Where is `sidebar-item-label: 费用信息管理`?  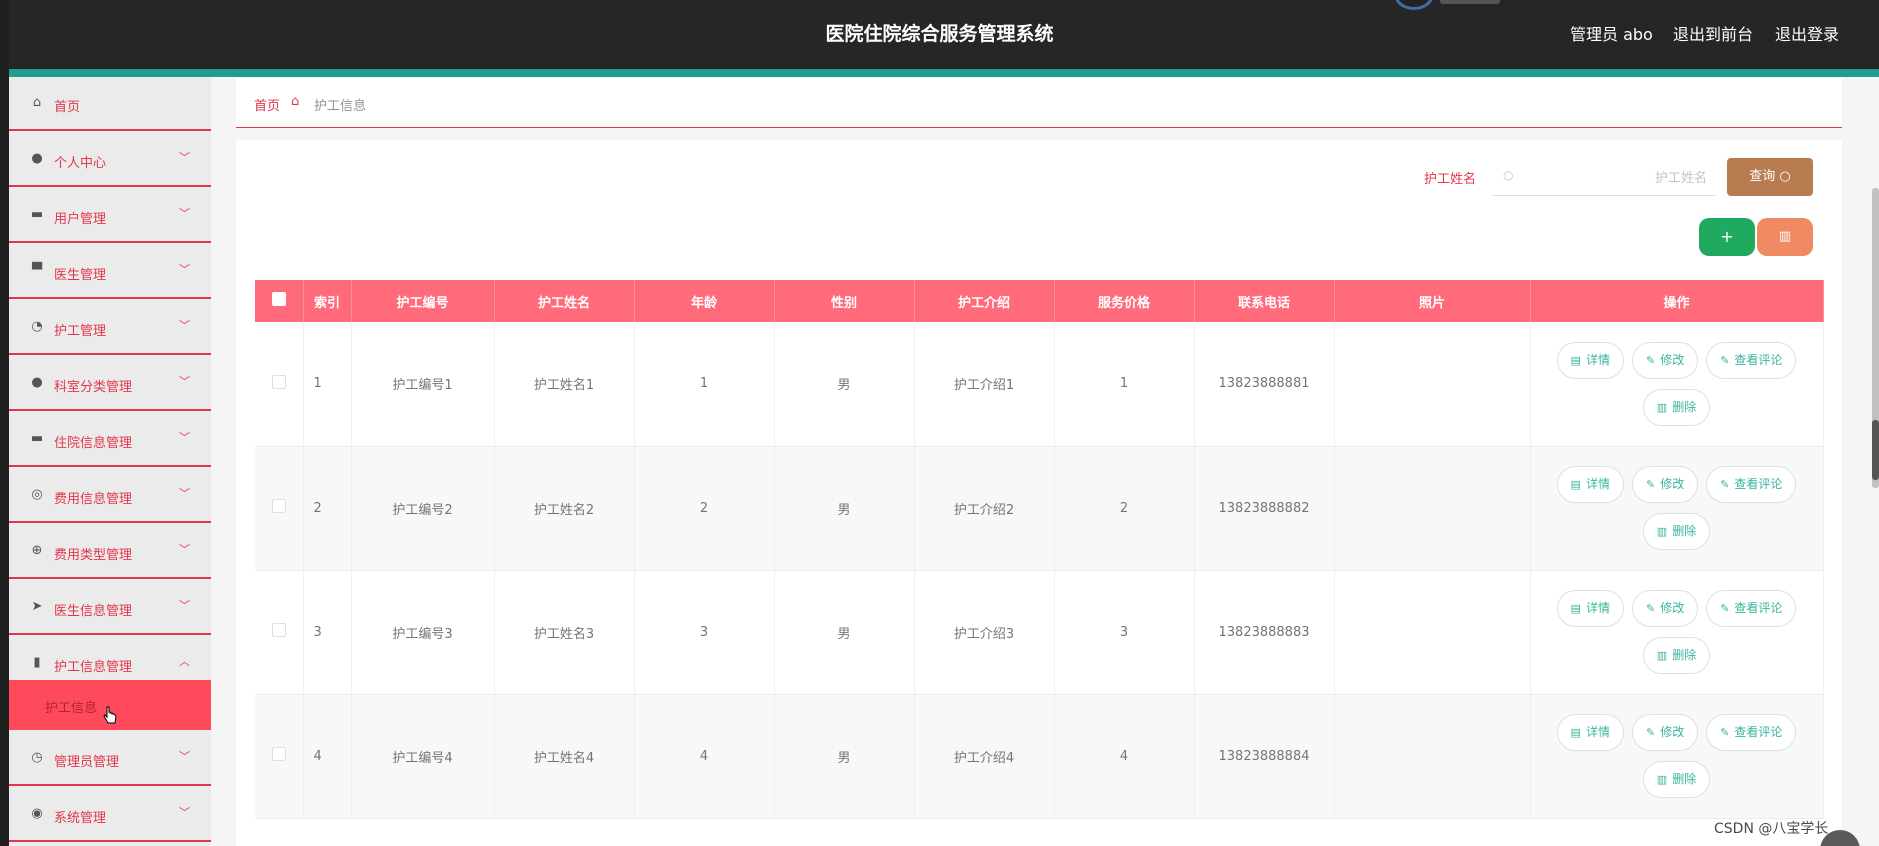
sidebar-item-label: 费用信息管理 is located at coordinates (93, 499).